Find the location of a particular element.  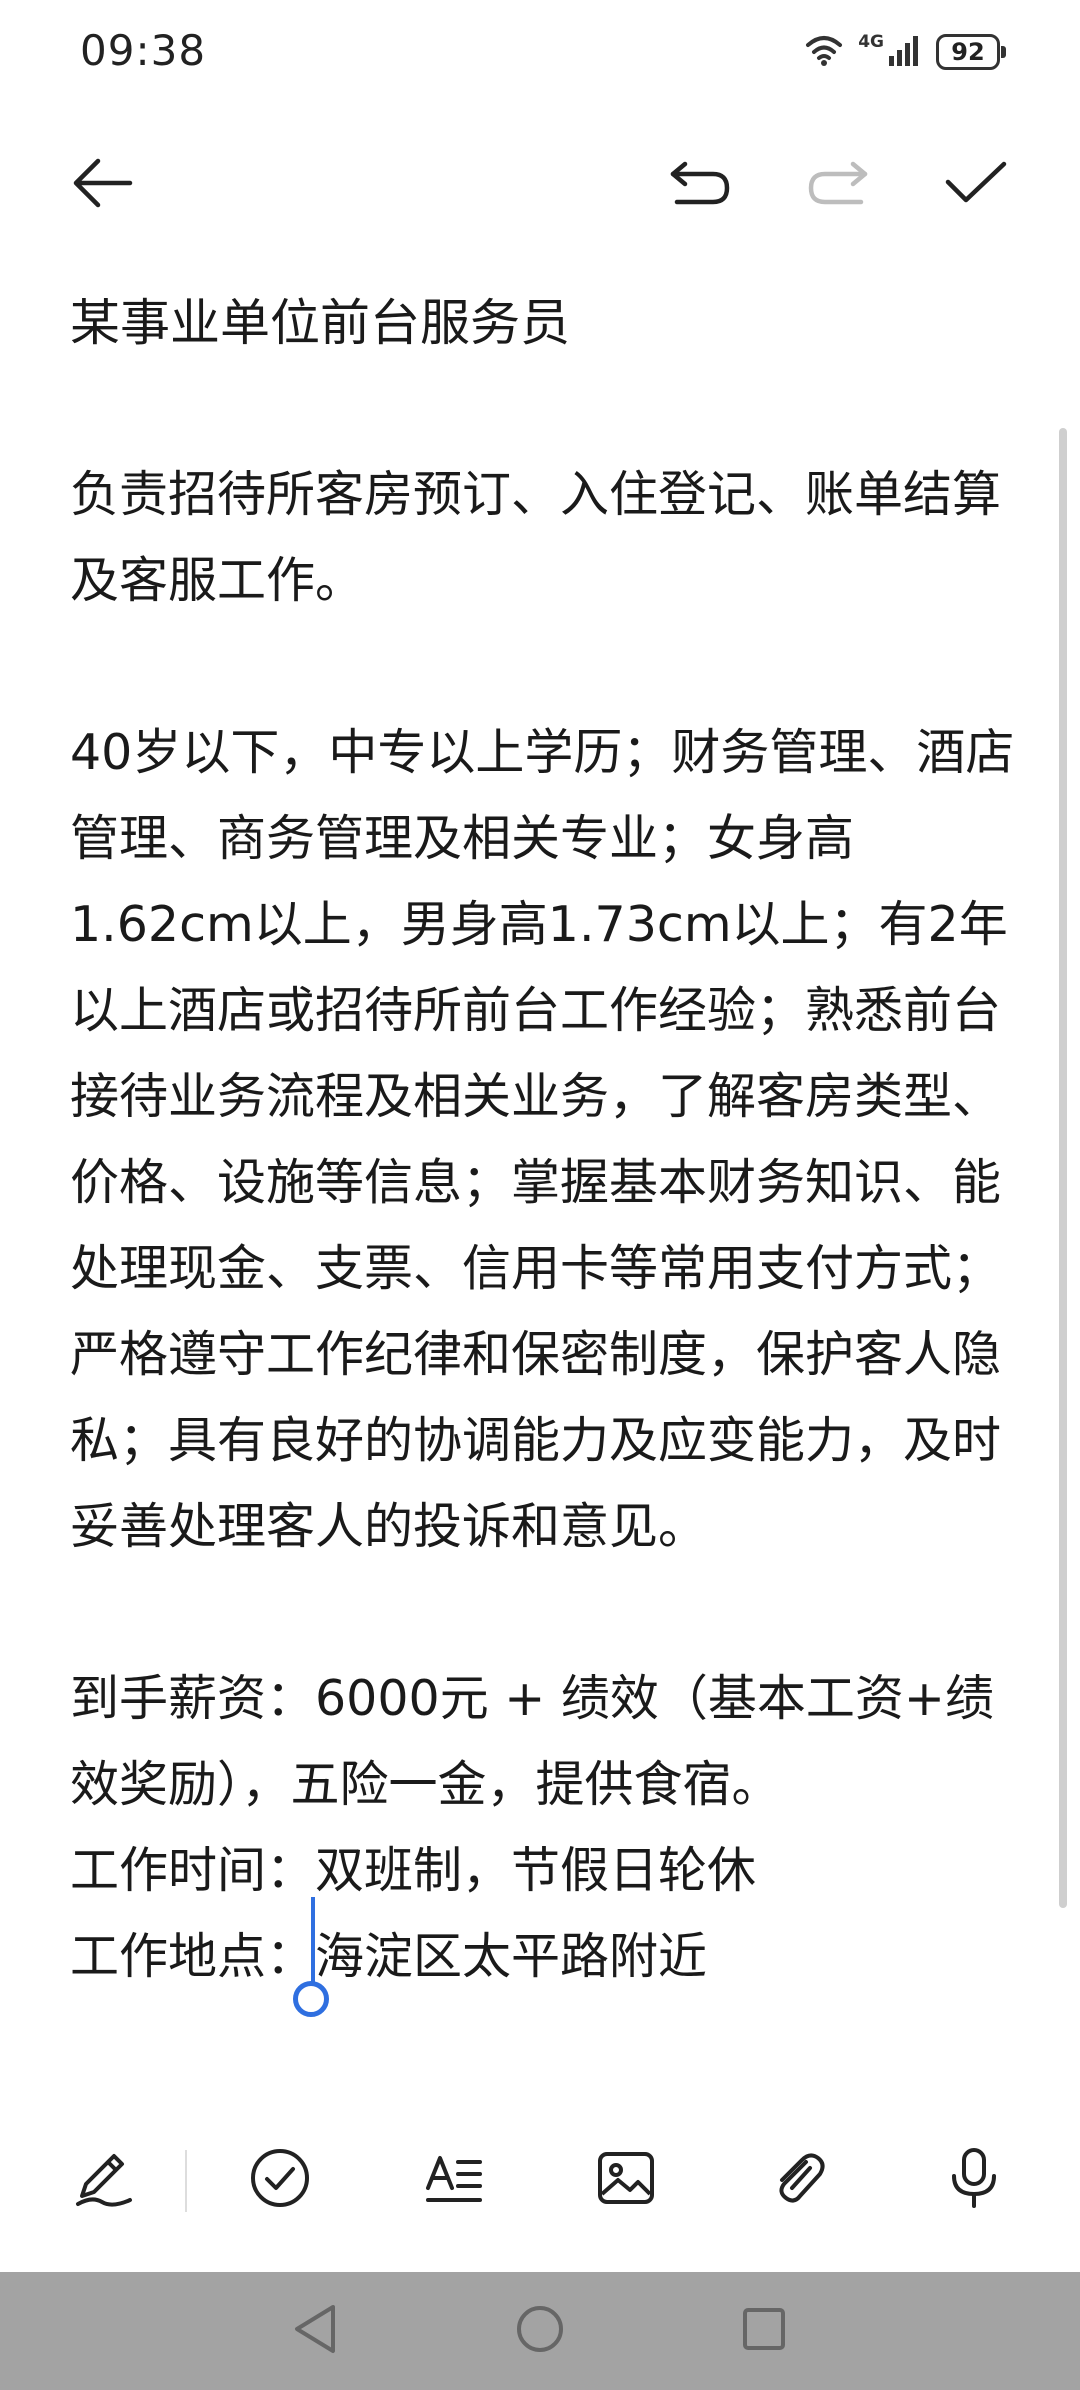

checkmark-icon is located at coordinates (976, 185).